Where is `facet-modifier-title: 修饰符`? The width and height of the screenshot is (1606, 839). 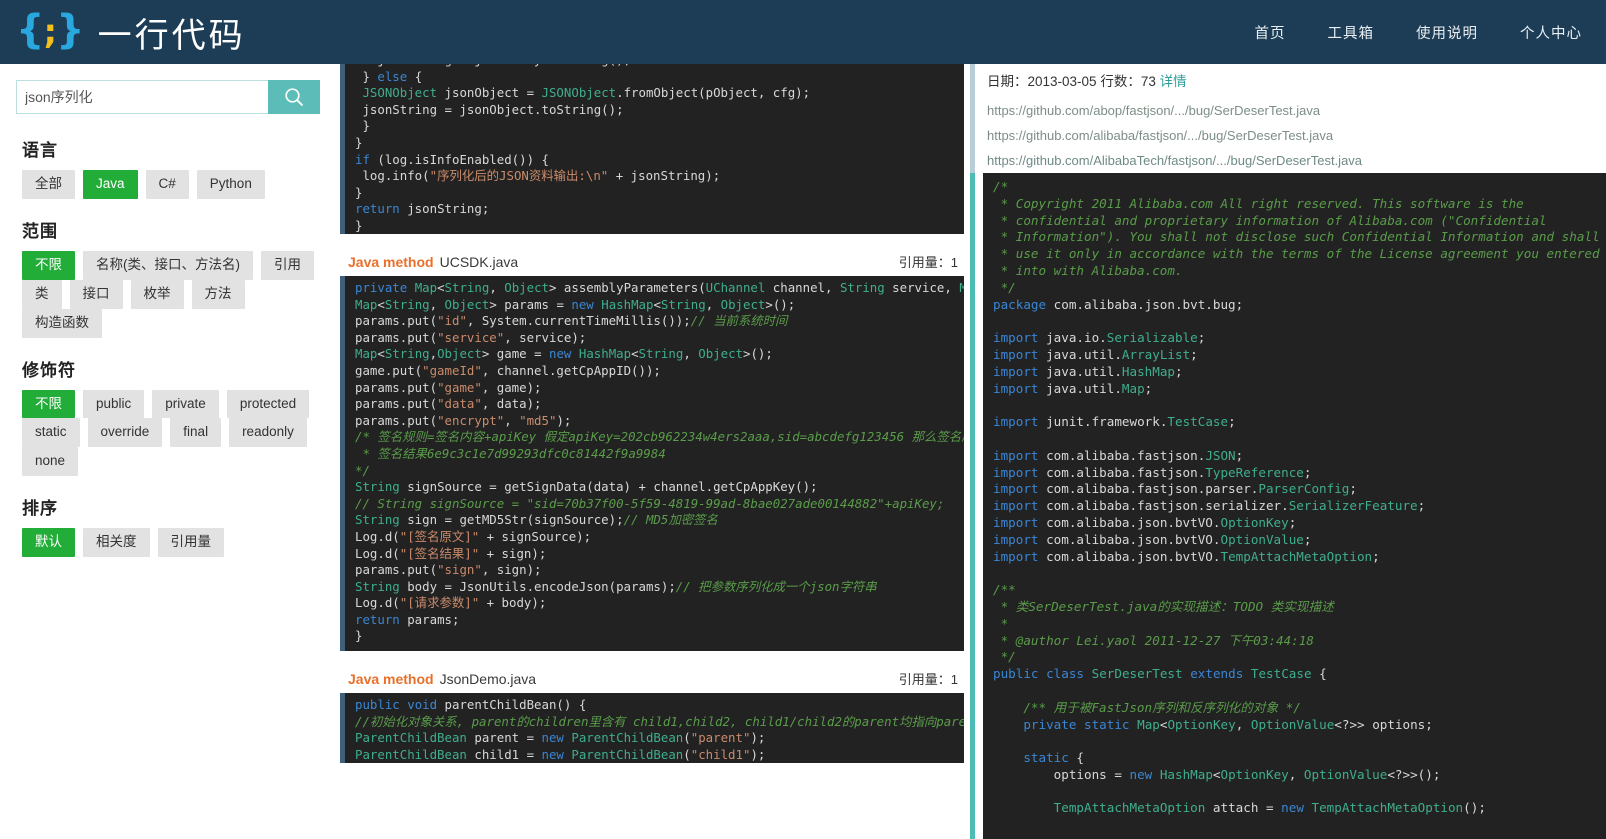 facet-modifier-title: 修饰符 is located at coordinates (49, 370).